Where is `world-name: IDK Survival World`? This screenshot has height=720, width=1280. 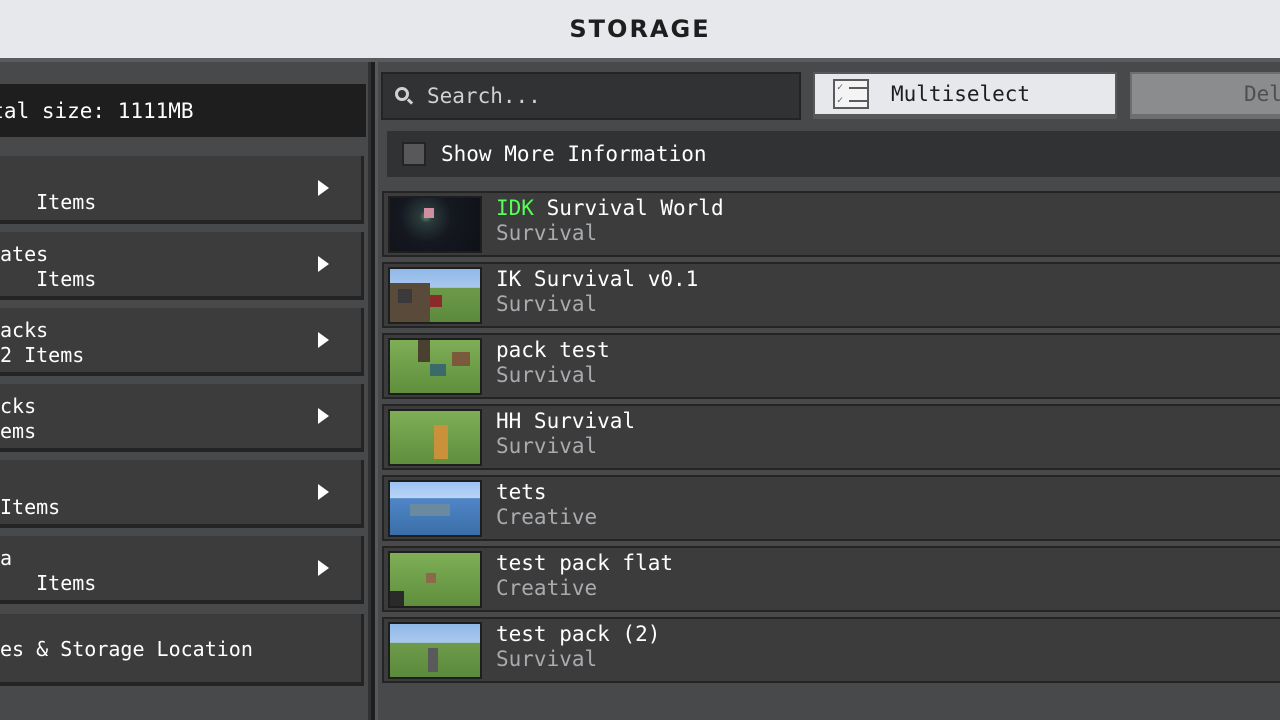 world-name: IDK Survival World is located at coordinates (610, 208).